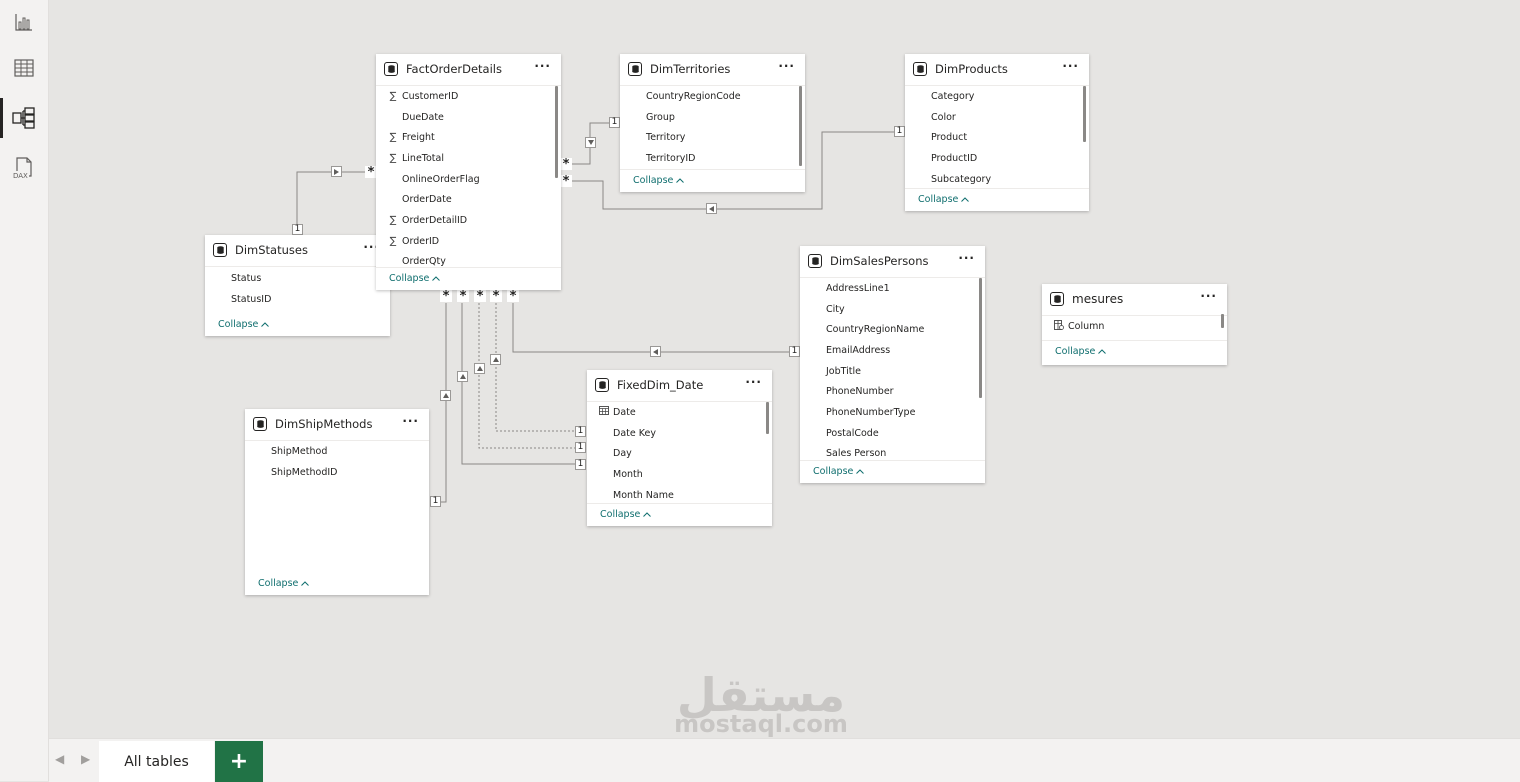 The width and height of the screenshot is (1520, 782). What do you see at coordinates (892, 329) in the screenshot?
I see `field-row: CountryRegionName` at bounding box center [892, 329].